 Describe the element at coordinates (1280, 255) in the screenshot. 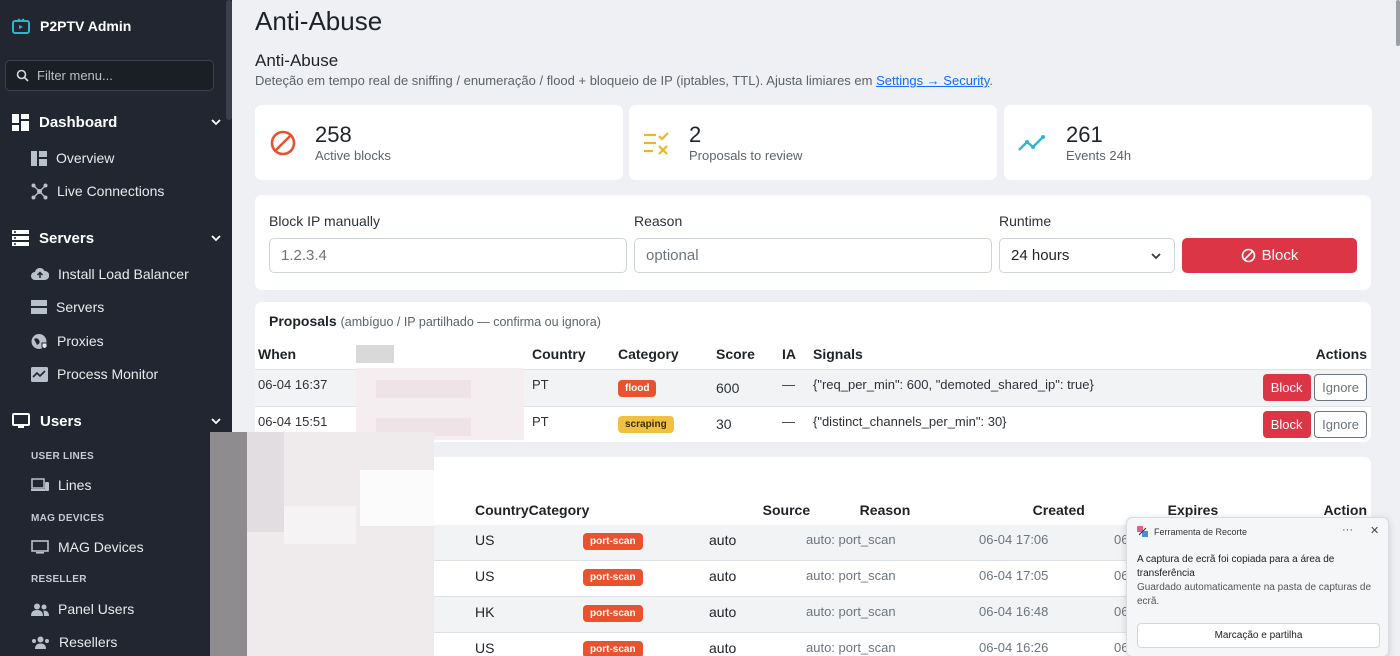

I see `block-button-label: Block` at that location.